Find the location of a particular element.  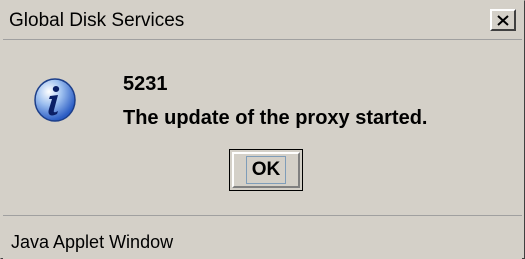

message-text: The update of the proxy started. is located at coordinates (275, 118).